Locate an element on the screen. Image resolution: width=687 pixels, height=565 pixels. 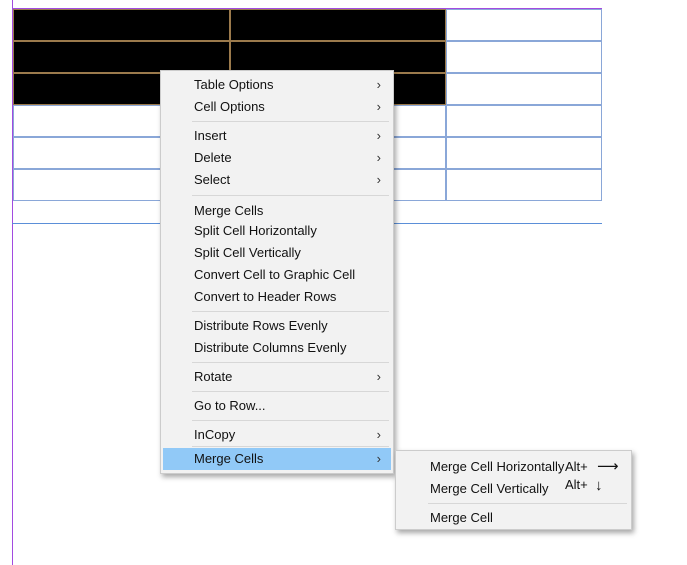
shortcut-label: Alt+ is located at coordinates (576, 484).